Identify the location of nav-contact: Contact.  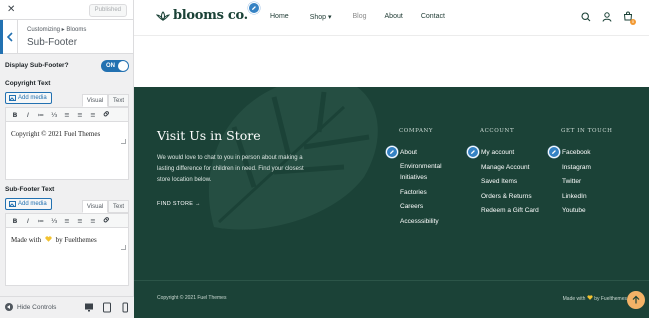
(433, 17).